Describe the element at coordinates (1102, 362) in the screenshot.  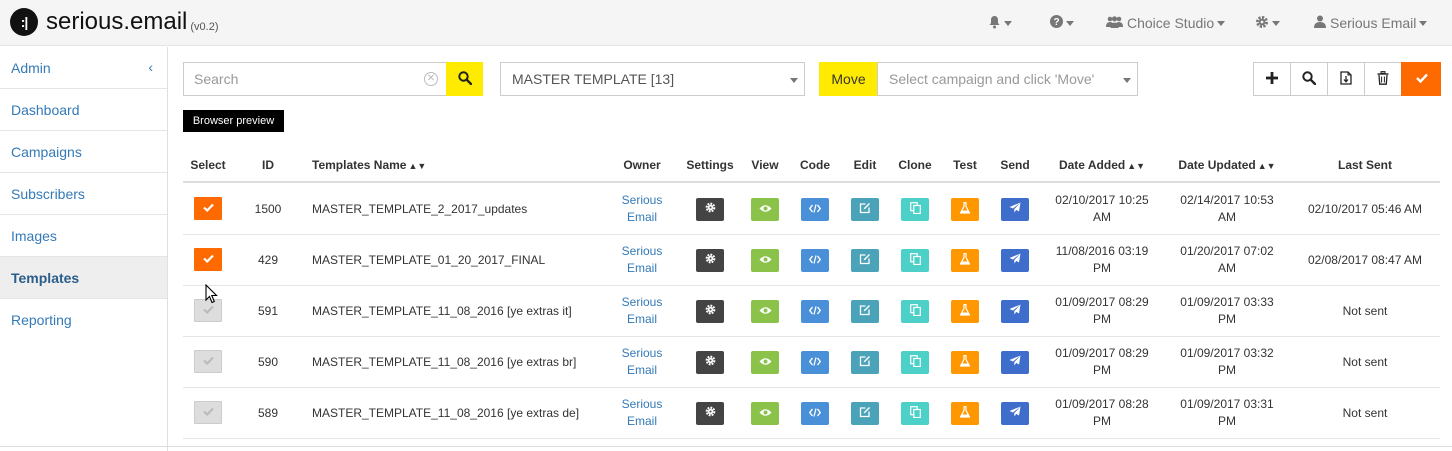
I see `row-date-added: 01/09/2017 08:29 PM` at that location.